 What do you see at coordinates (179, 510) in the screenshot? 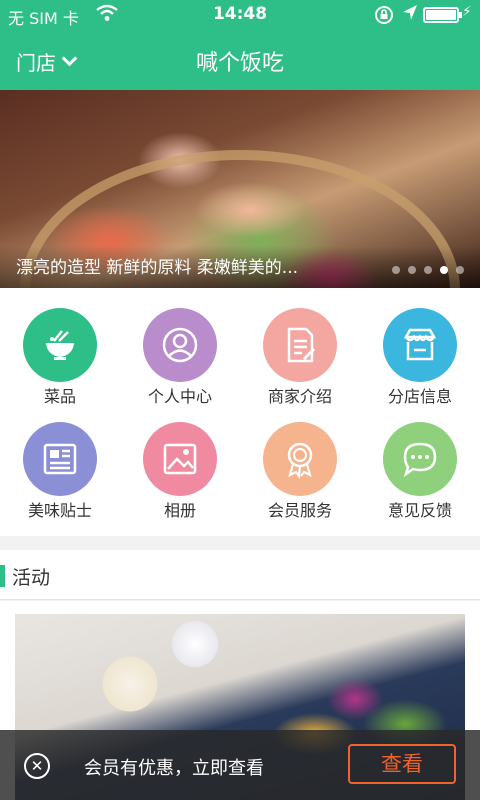
I see `menu-item-label: 相册` at bounding box center [179, 510].